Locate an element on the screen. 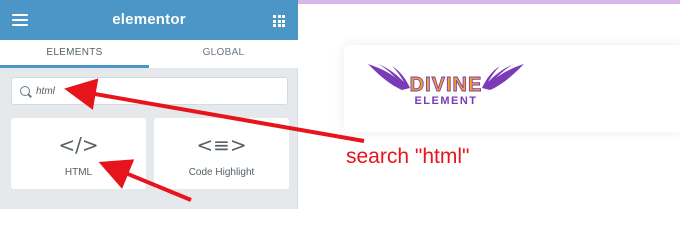 The height and width of the screenshot is (240, 680). widget-search-box is located at coordinates (149, 91).